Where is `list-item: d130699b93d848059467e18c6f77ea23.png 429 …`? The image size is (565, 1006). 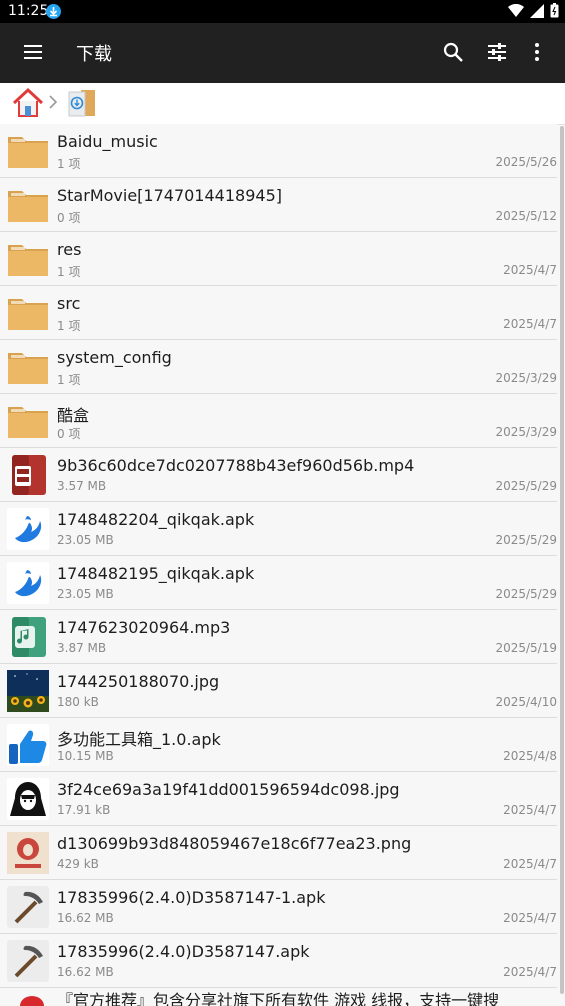 list-item: d130699b93d848059467e18c6f77ea23.png 429 … is located at coordinates (278, 853).